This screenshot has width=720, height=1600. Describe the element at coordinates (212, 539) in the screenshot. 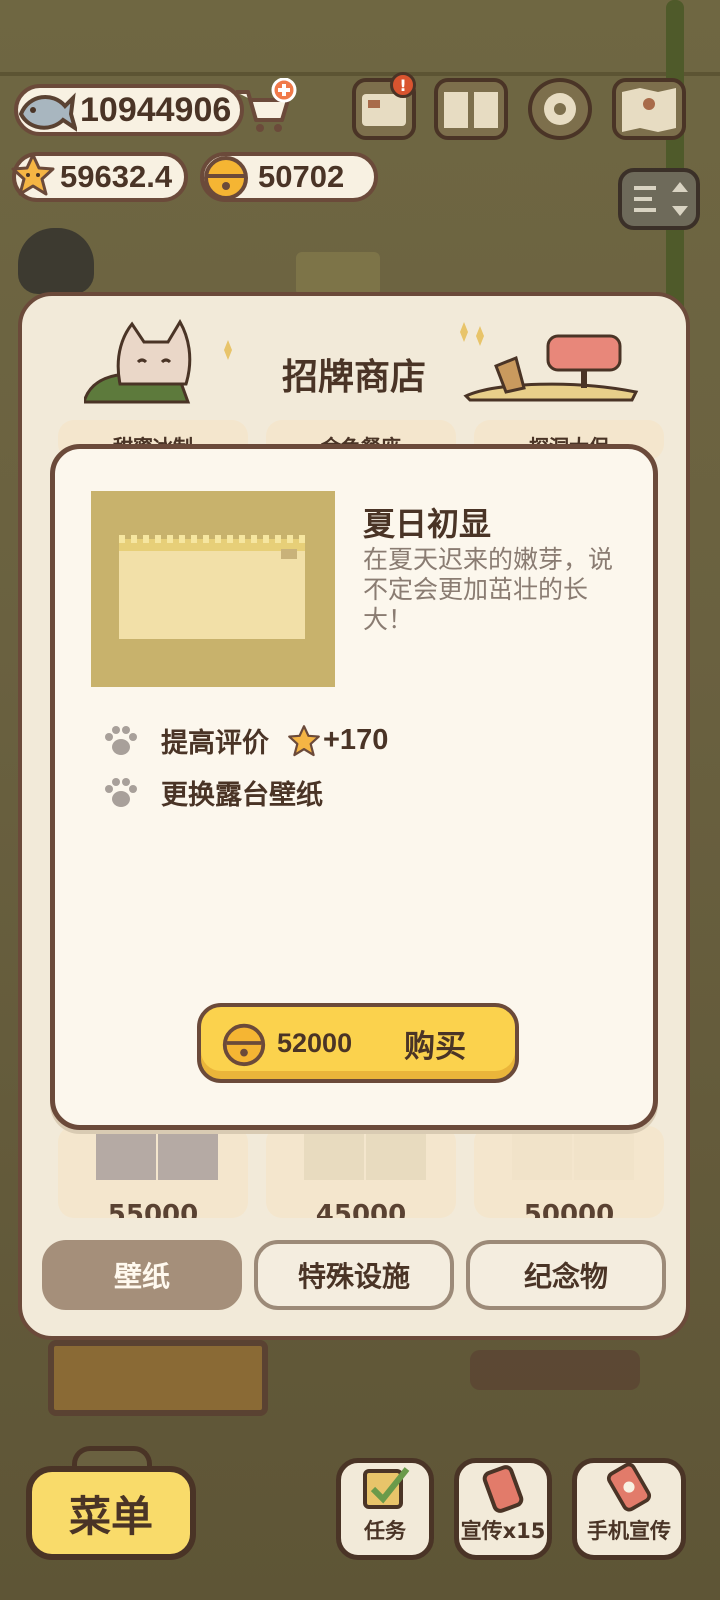

I see `preview-flower-trim` at that location.